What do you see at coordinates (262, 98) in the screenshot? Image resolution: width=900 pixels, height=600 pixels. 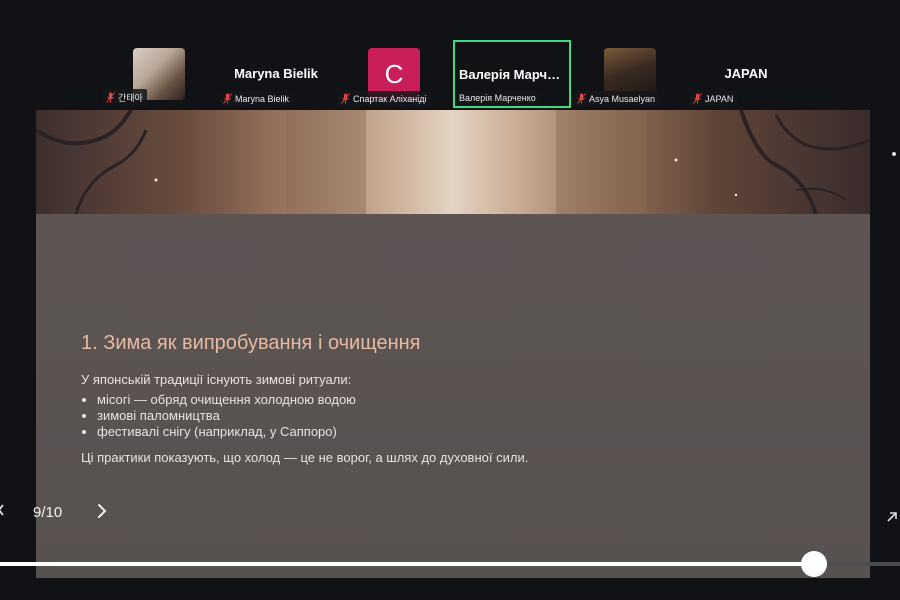 I see `participant-name: Maryna Bielik` at bounding box center [262, 98].